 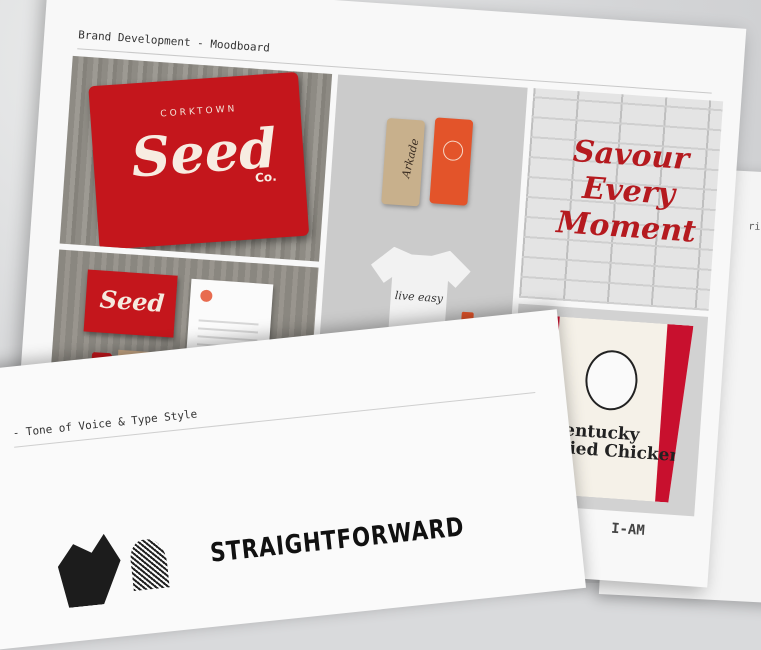 What do you see at coordinates (621, 199) in the screenshot?
I see `tile-brick-wall: Savour Every Moment` at bounding box center [621, 199].